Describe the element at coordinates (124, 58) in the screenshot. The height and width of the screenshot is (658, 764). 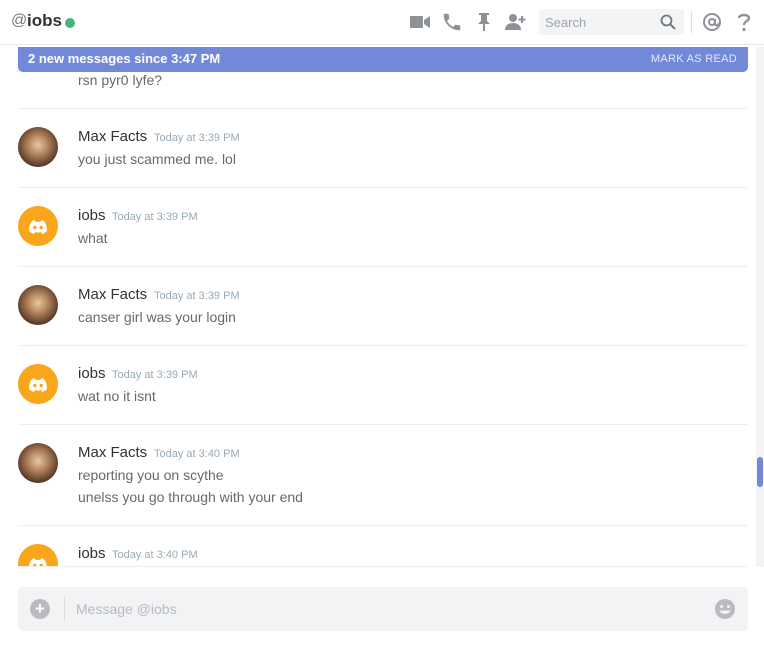
I see `new-messages-text: 2 new messages since 3:47 PM` at that location.